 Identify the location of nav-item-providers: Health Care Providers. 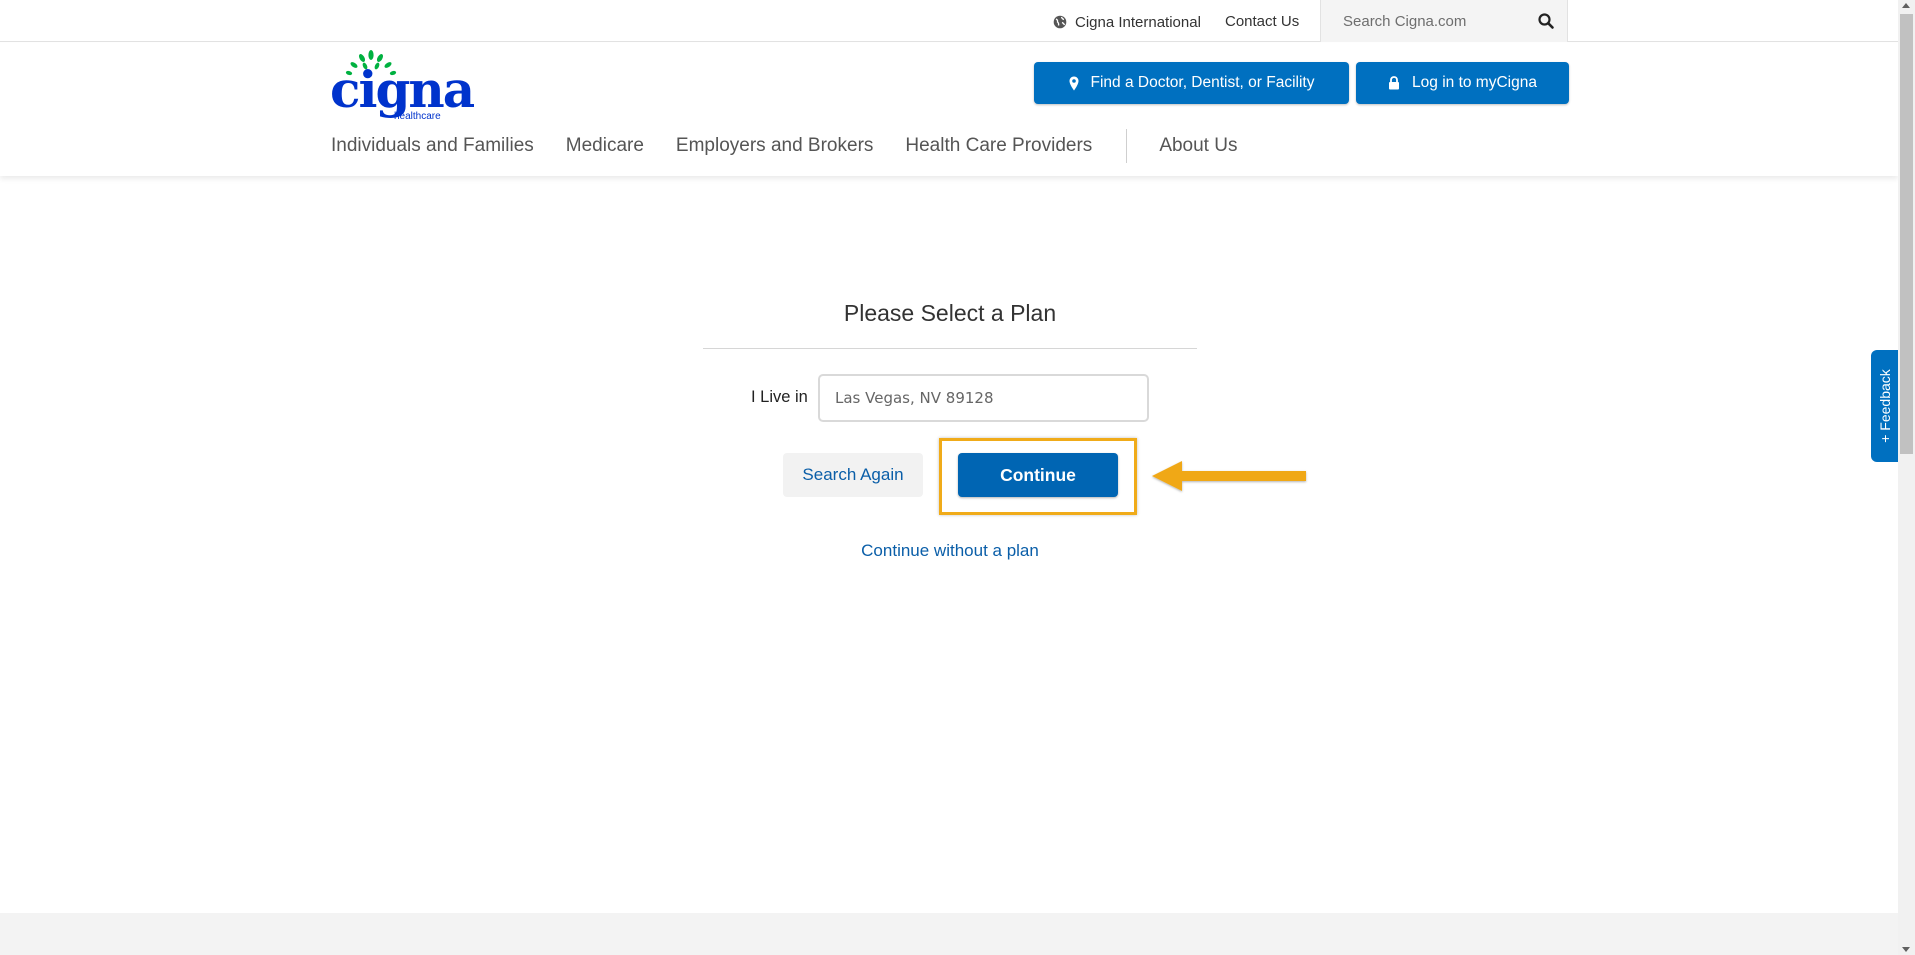
(998, 146).